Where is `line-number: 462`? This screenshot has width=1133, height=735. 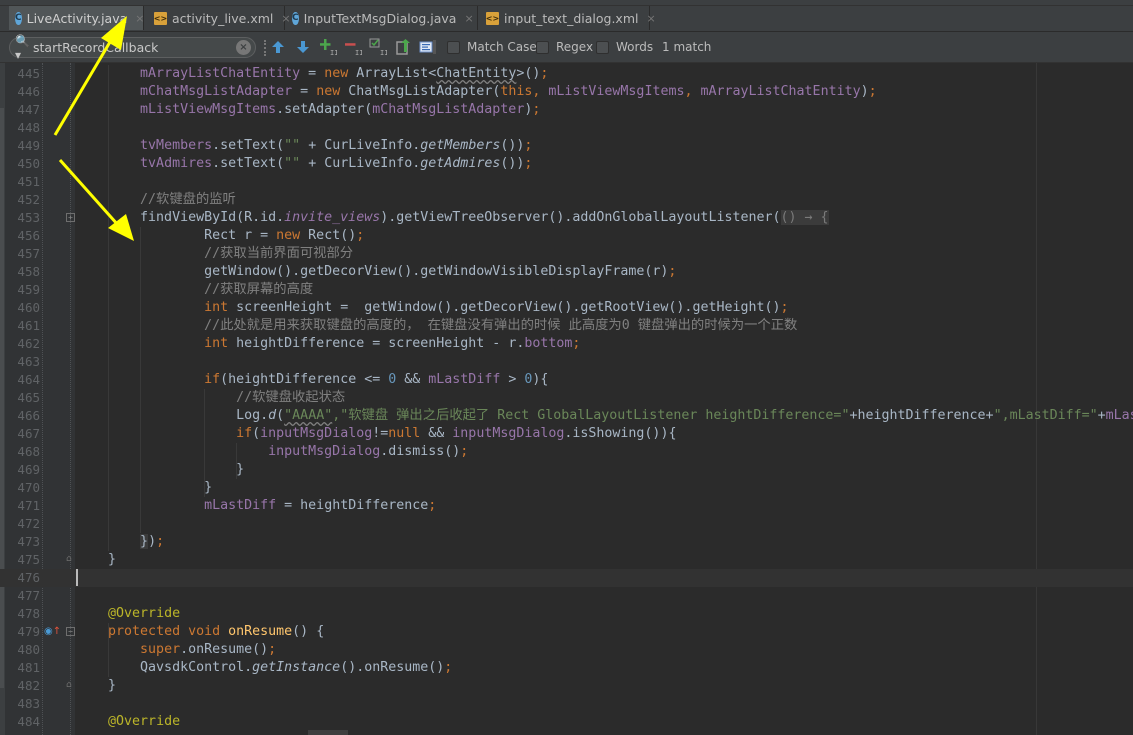 line-number: 462 is located at coordinates (22, 344).